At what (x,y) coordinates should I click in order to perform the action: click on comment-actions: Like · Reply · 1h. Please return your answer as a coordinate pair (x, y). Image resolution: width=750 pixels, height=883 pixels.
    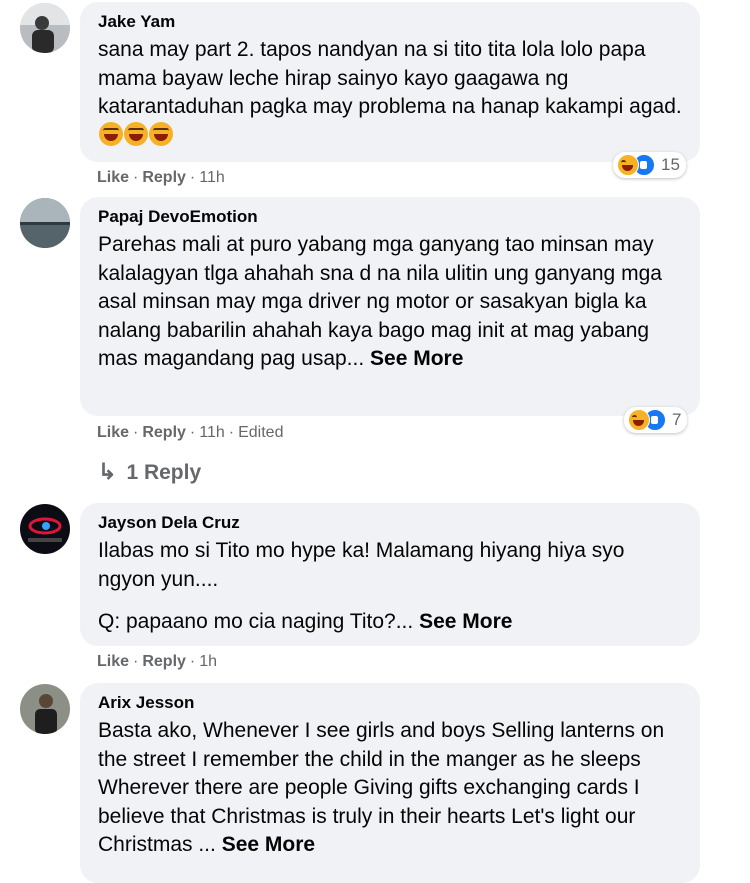
    Looking at the image, I should click on (157, 662).